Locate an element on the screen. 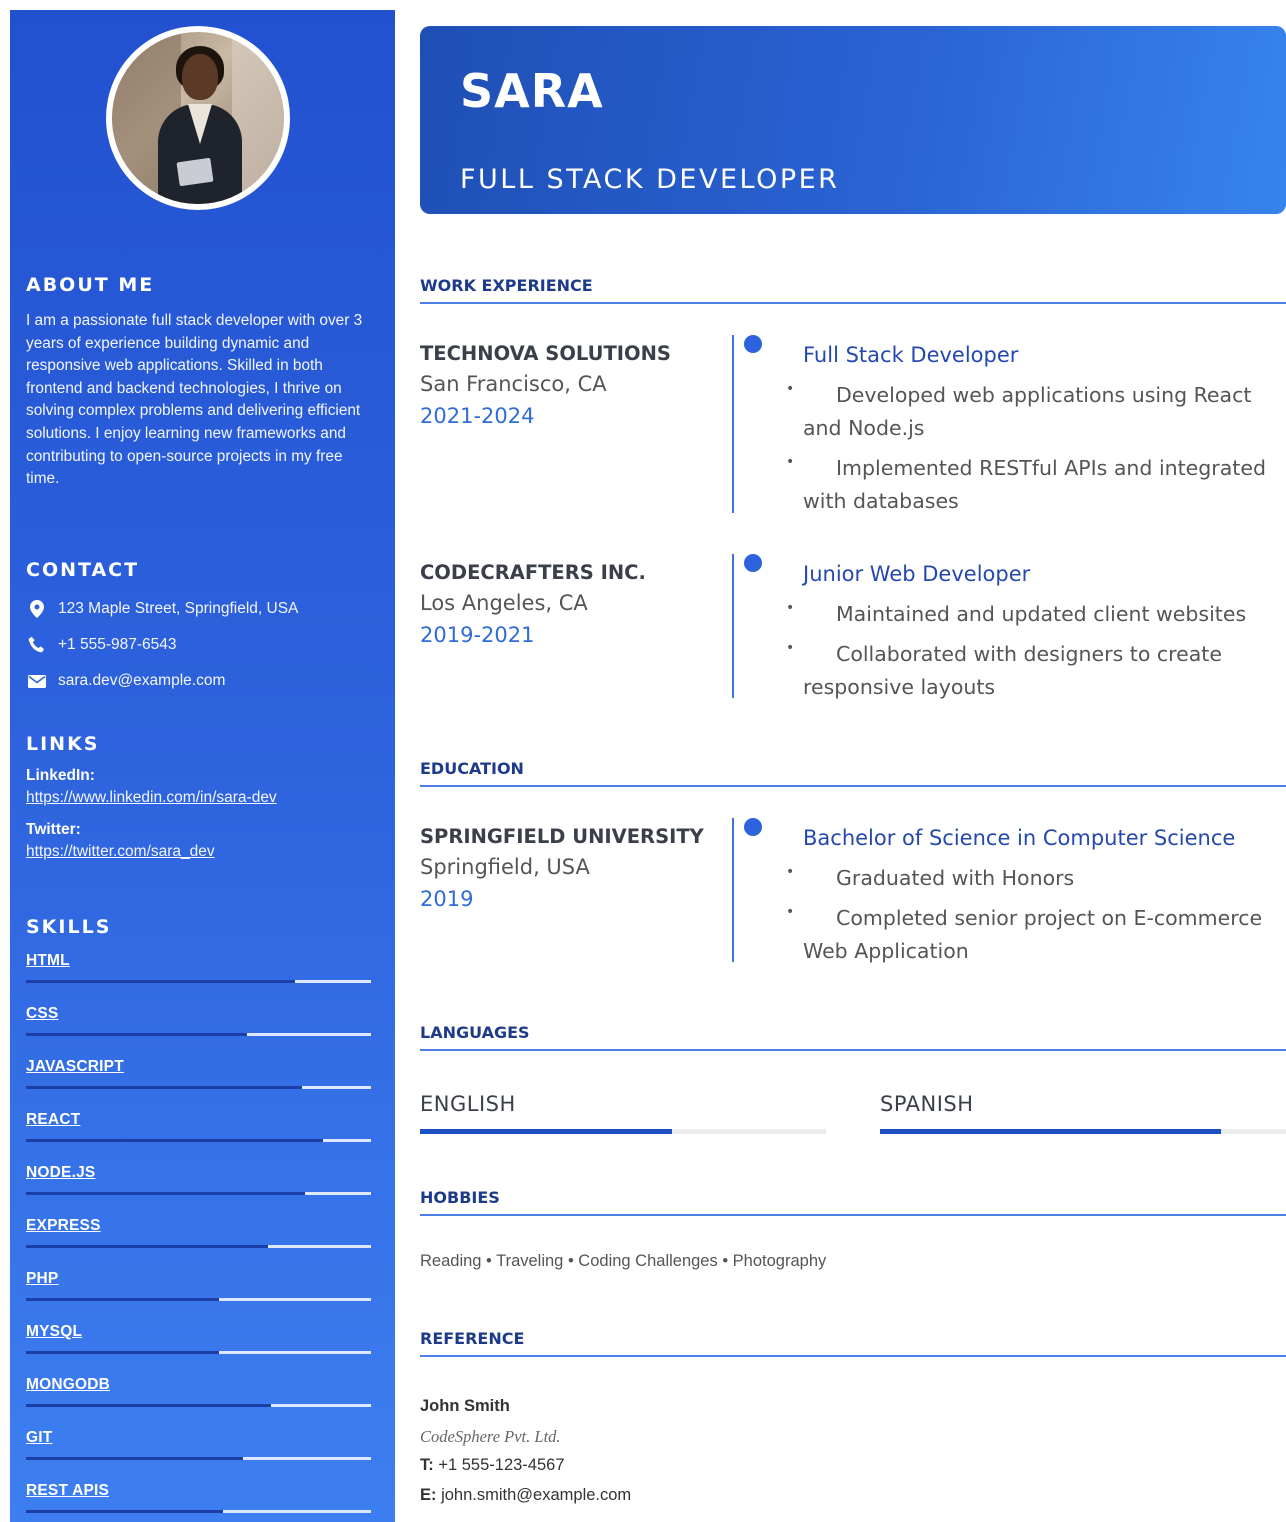 The image size is (1286, 1522). reference-company: CodeSphere Pvt. Ltd. is located at coordinates (490, 1436).